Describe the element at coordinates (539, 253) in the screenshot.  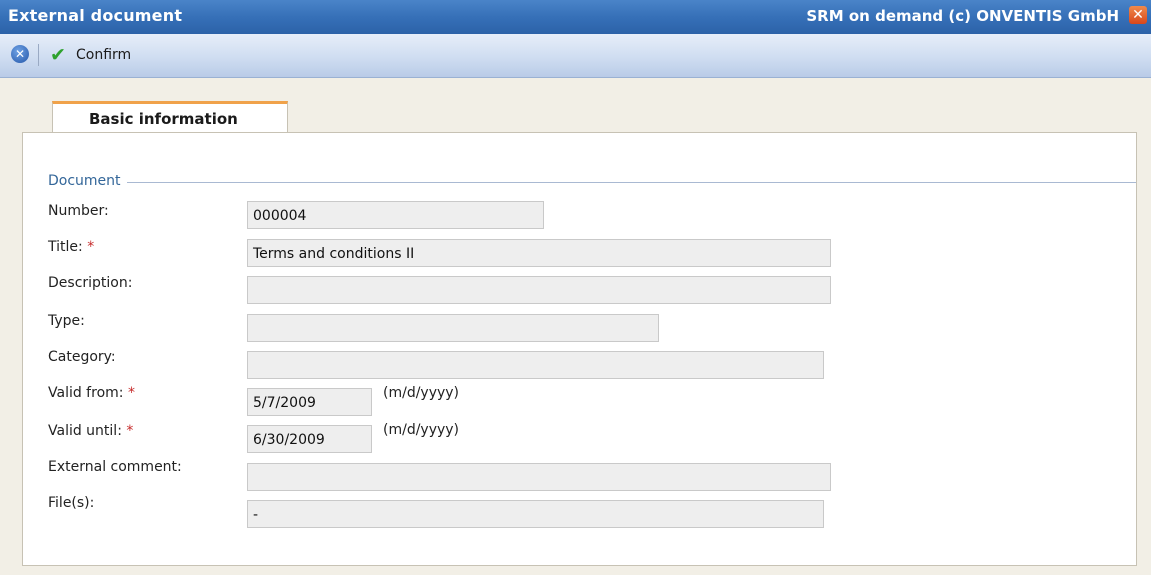
I see `title-field: Terms and conditions II` at that location.